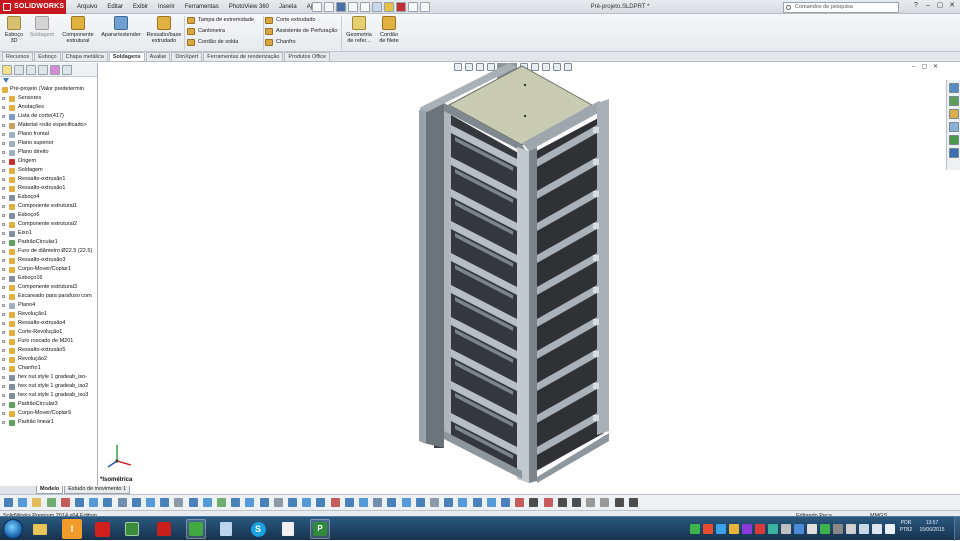 The image size is (960, 541). Describe the element at coordinates (48, 161) in the screenshot. I see `tree-item: Origem` at that location.